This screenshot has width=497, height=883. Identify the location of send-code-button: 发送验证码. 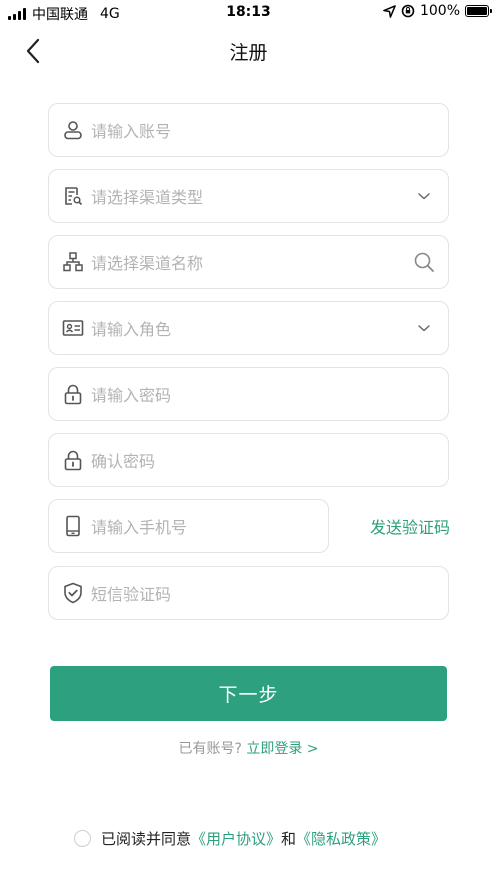
(403, 526).